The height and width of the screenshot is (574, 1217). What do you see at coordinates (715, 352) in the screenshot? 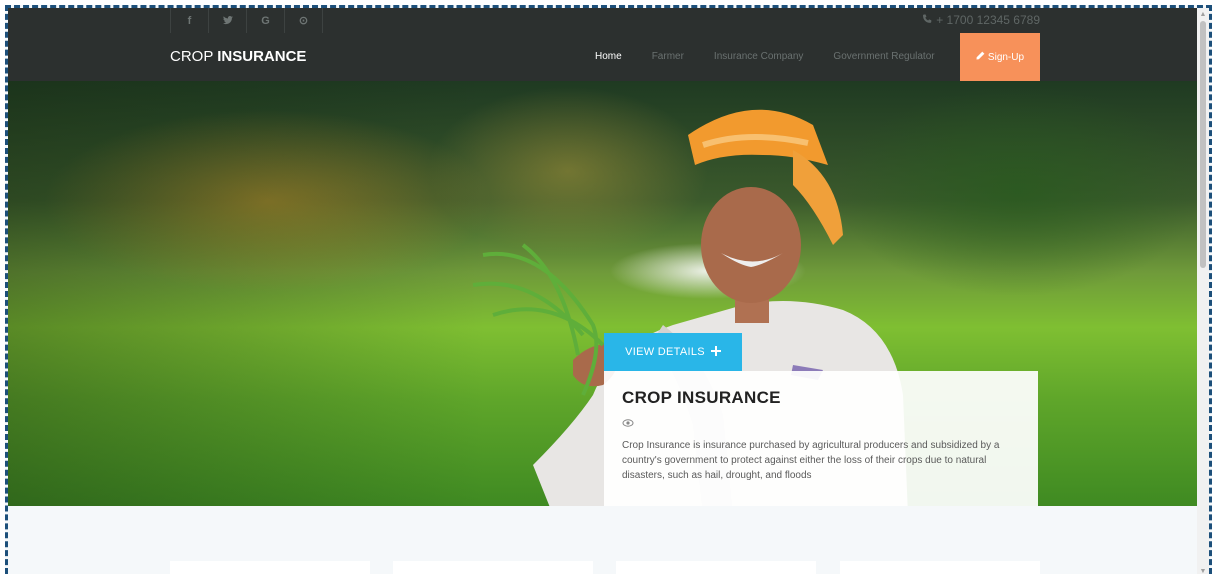
I see `plus-icon` at bounding box center [715, 352].